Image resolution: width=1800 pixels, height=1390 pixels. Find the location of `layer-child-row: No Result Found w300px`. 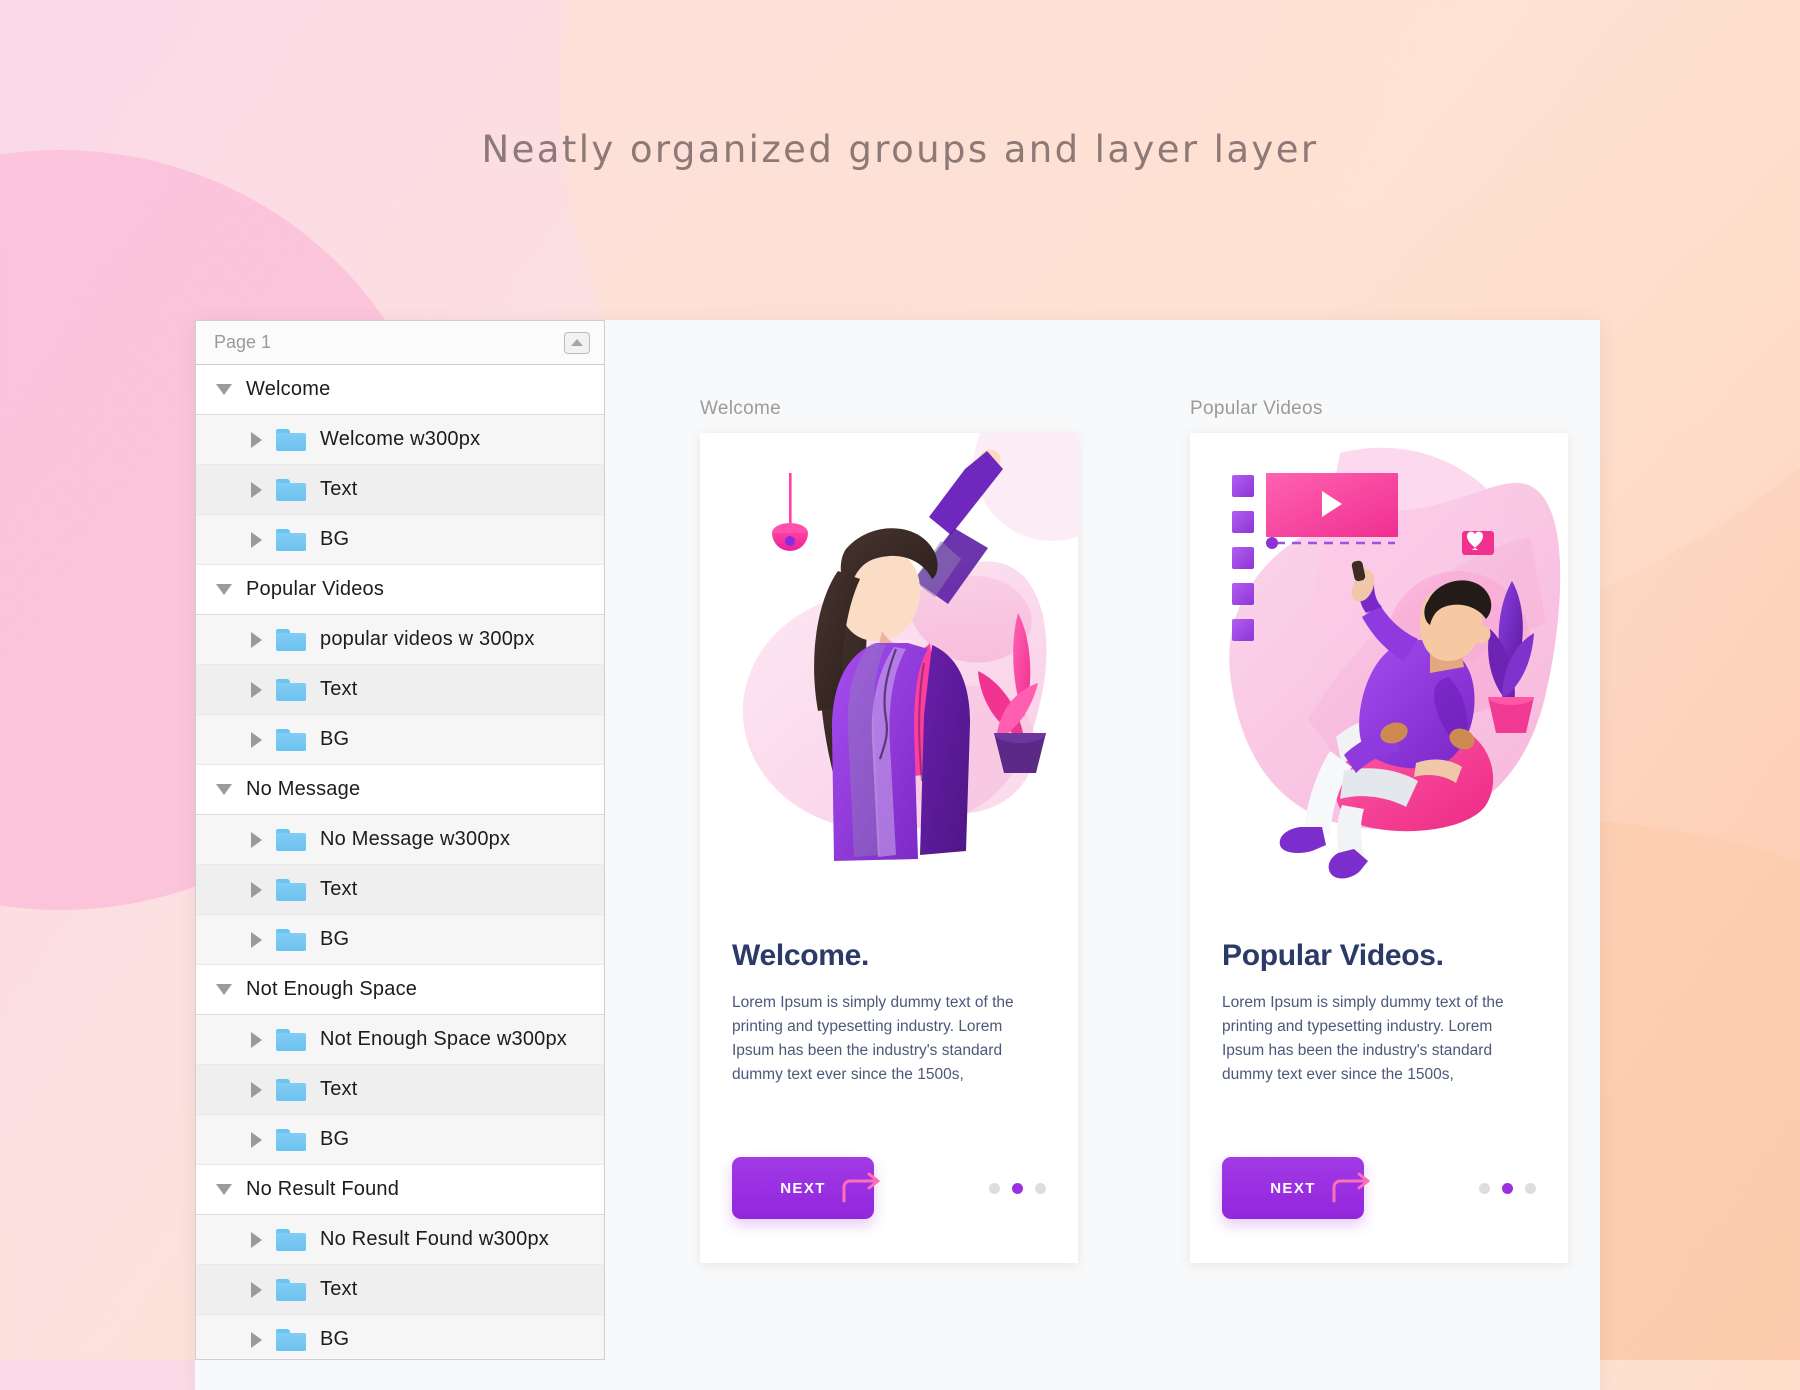

layer-child-row: No Result Found w300px is located at coordinates (400, 1240).